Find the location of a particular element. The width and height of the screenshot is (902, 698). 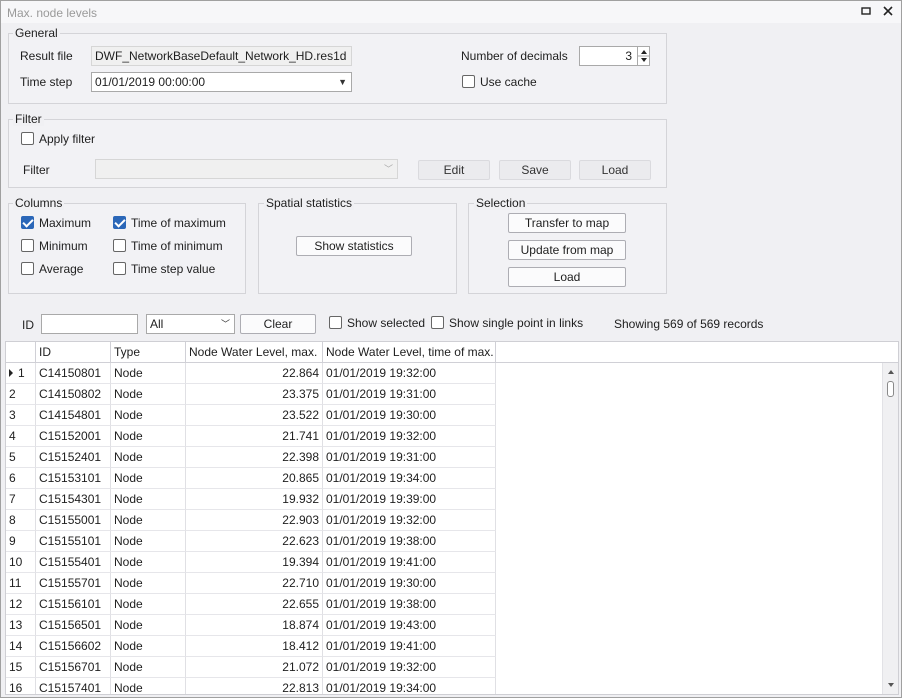

row-number-cell: 5 is located at coordinates (21, 457).